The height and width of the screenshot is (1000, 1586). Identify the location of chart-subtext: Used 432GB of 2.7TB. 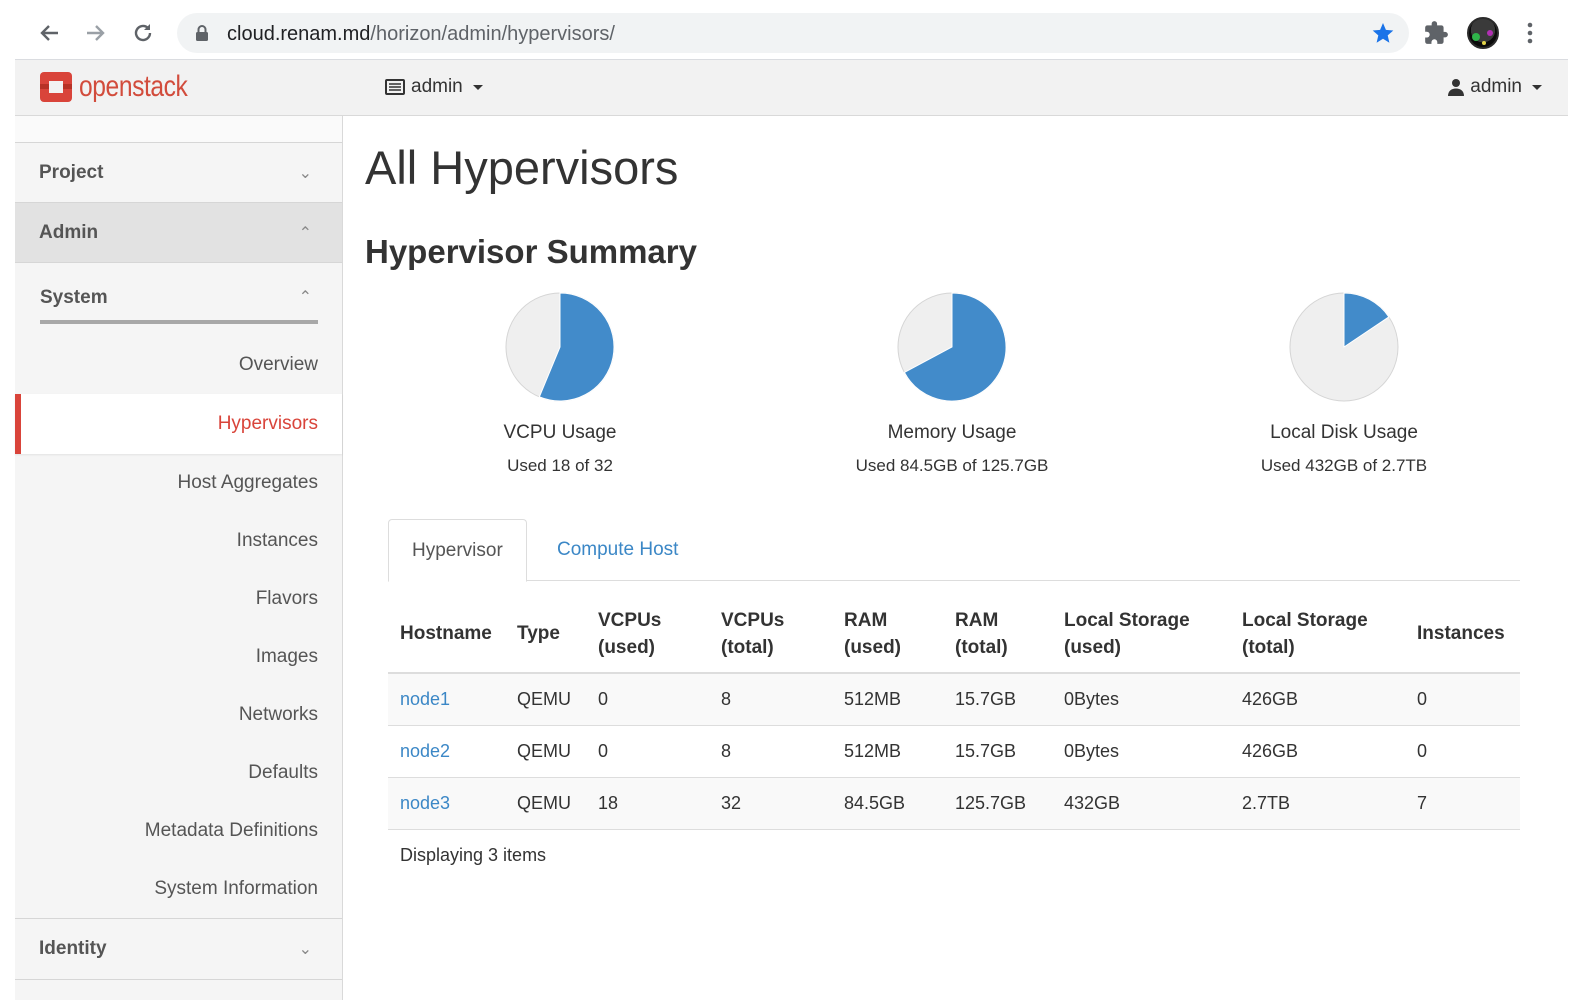
(1344, 465).